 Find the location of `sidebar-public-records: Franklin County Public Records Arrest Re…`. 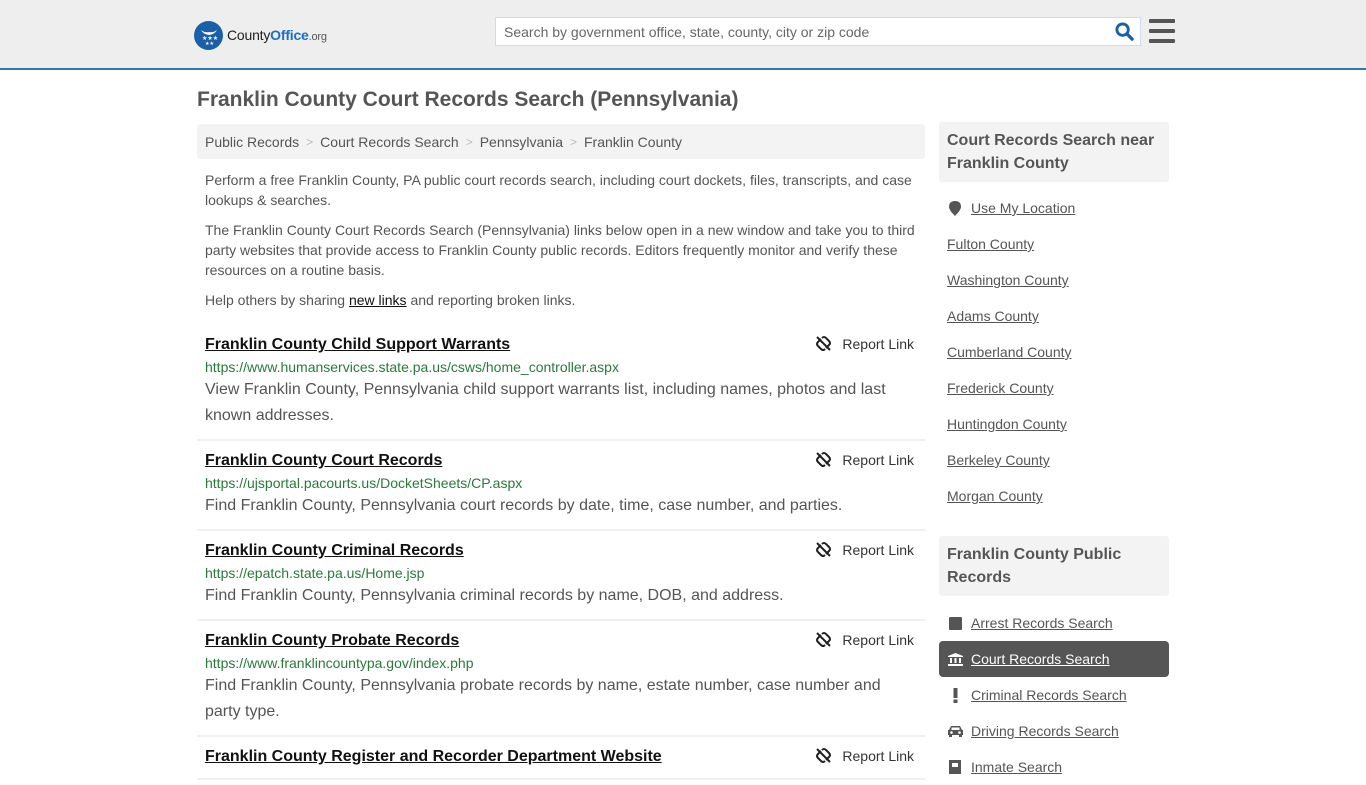

sidebar-public-records: Franklin County Public Records Arrest Re… is located at coordinates (1054, 655).